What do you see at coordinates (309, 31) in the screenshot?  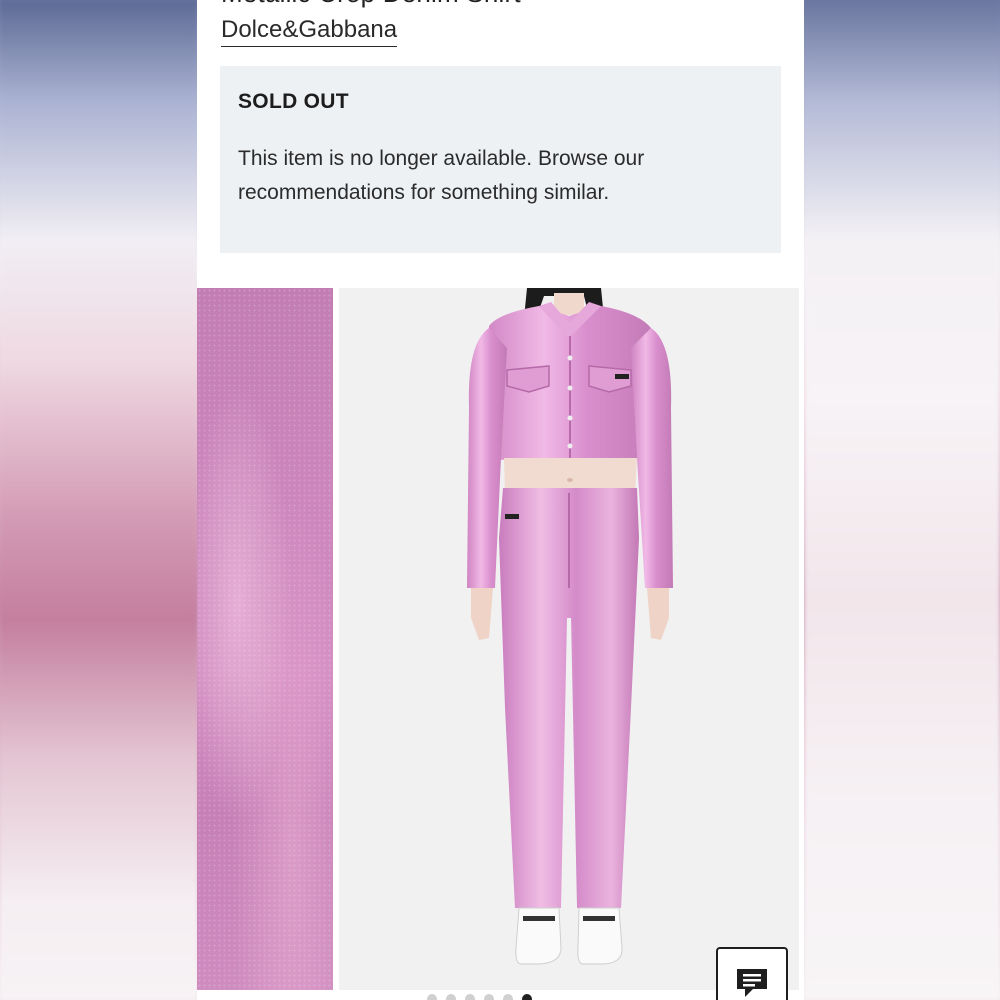 I see `brand-link: Dolce&Gabbana` at bounding box center [309, 31].